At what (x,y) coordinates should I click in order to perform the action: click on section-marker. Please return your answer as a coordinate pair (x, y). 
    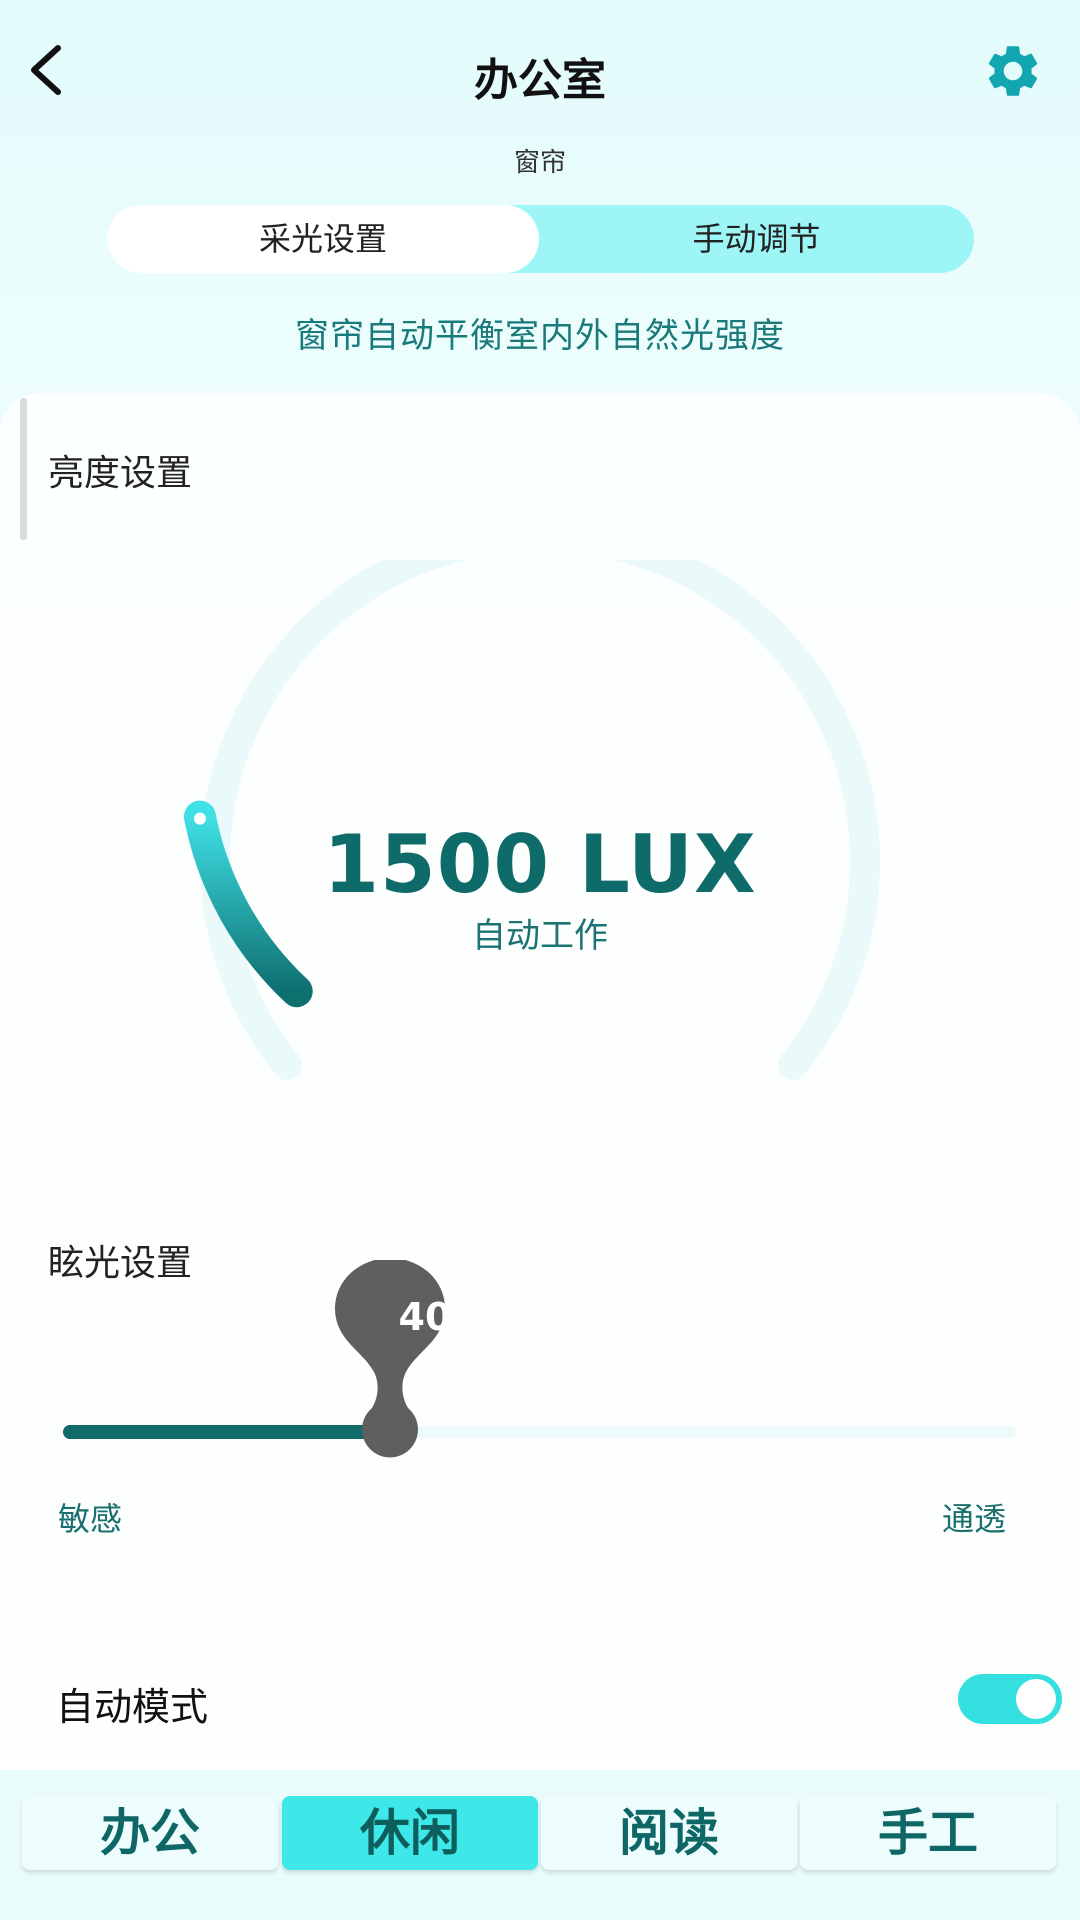
    Looking at the image, I should click on (23, 469).